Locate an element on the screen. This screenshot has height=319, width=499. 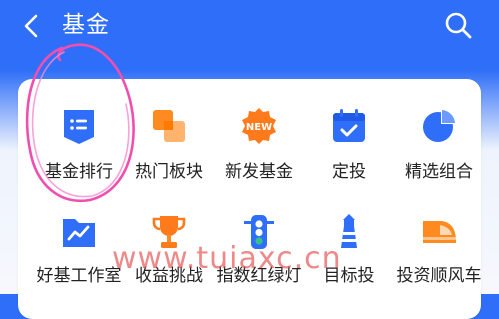
menu-item-invest-carpool: 投资顺风车 is located at coordinates (439, 258).